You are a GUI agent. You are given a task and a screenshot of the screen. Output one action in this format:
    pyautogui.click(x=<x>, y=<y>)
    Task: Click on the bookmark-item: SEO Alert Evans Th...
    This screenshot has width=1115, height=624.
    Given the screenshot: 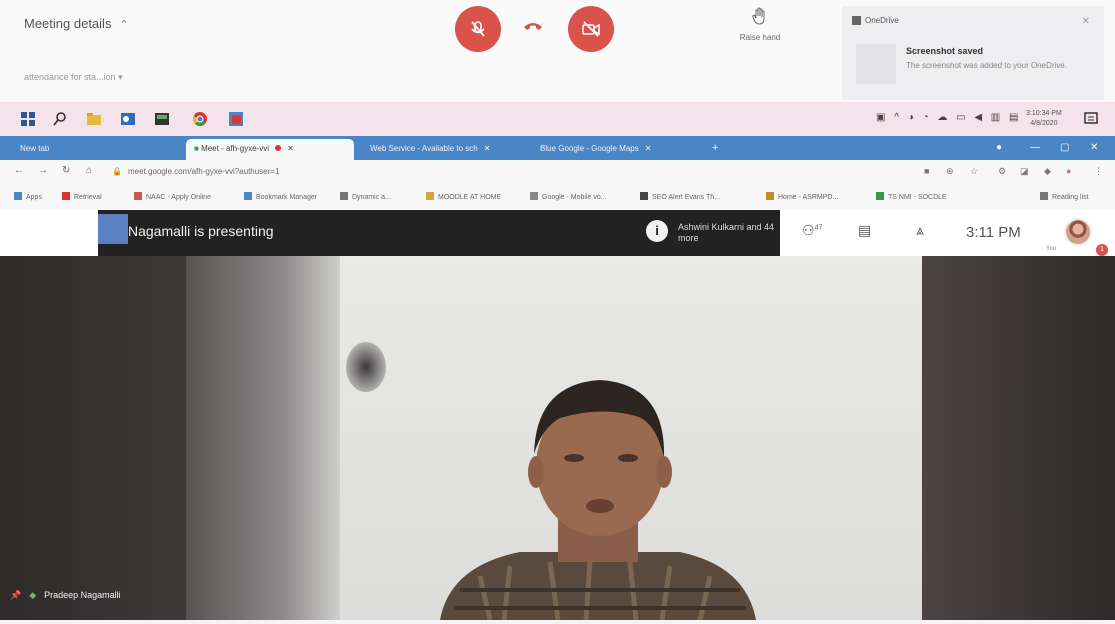 What is the action you would take?
    pyautogui.click(x=680, y=196)
    